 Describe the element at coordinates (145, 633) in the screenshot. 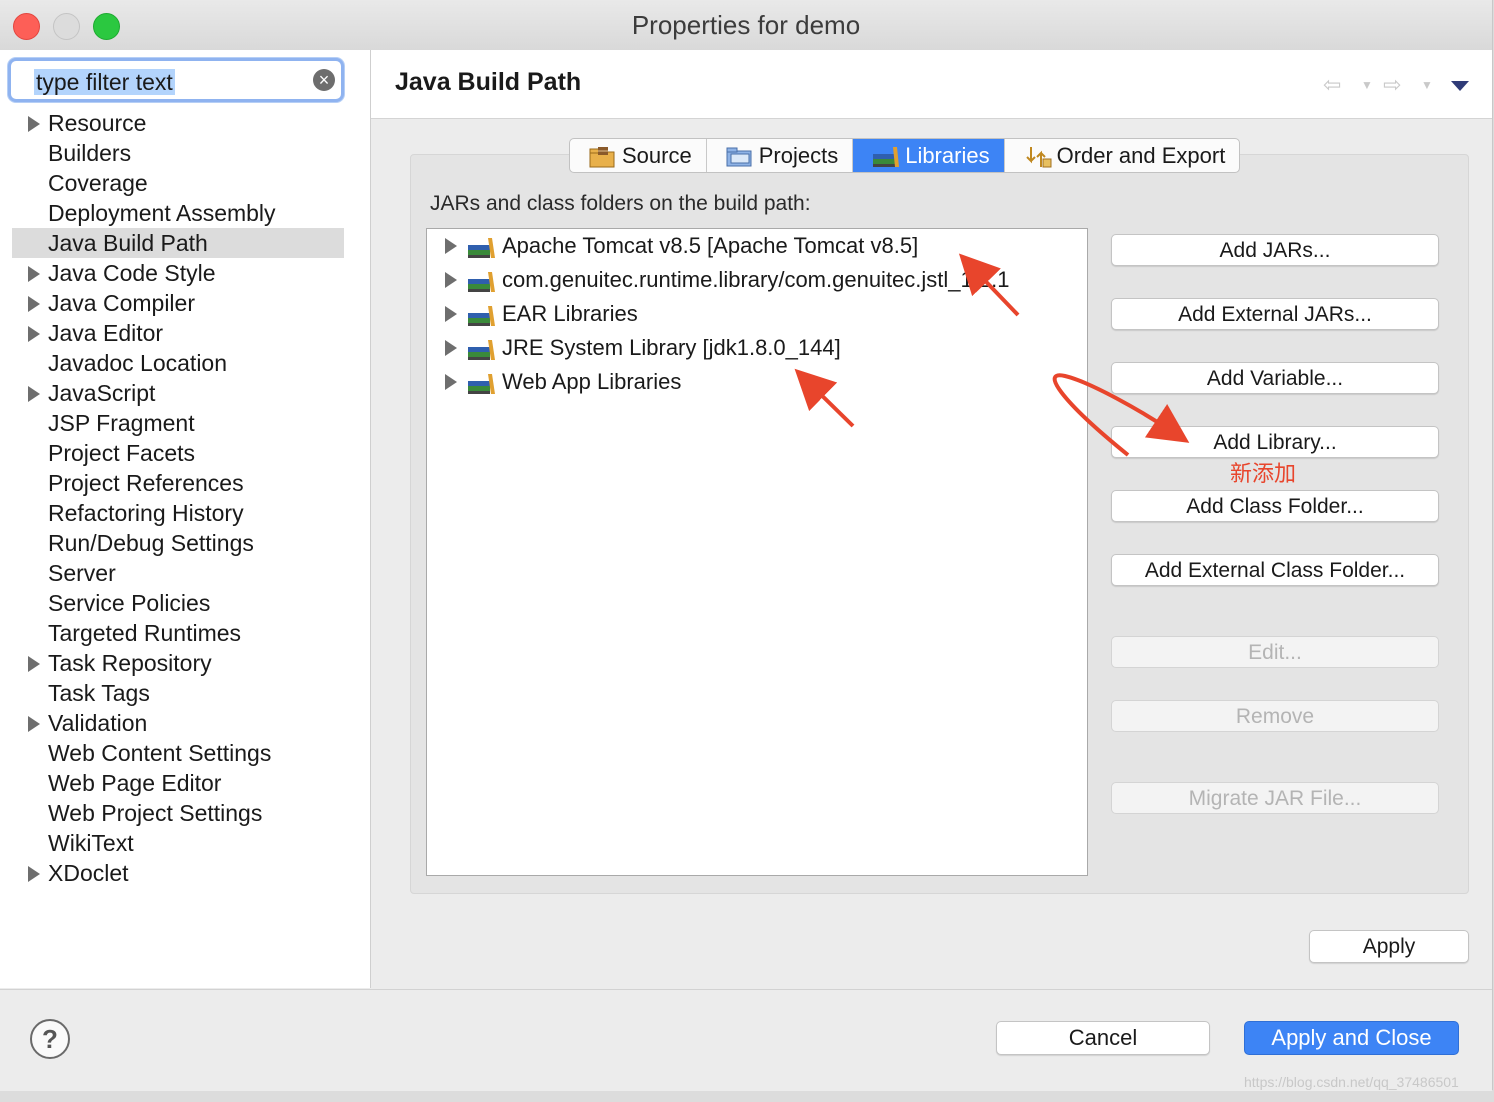

I see `sidebar-item-label: Targeted Runtimes` at that location.